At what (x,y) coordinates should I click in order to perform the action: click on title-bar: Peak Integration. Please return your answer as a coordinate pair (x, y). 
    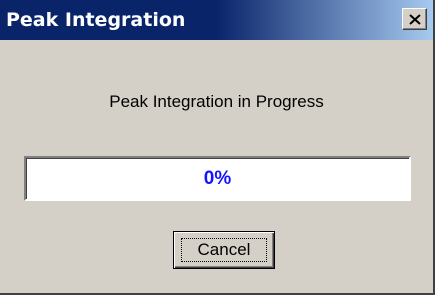
    Looking at the image, I should click on (216, 20).